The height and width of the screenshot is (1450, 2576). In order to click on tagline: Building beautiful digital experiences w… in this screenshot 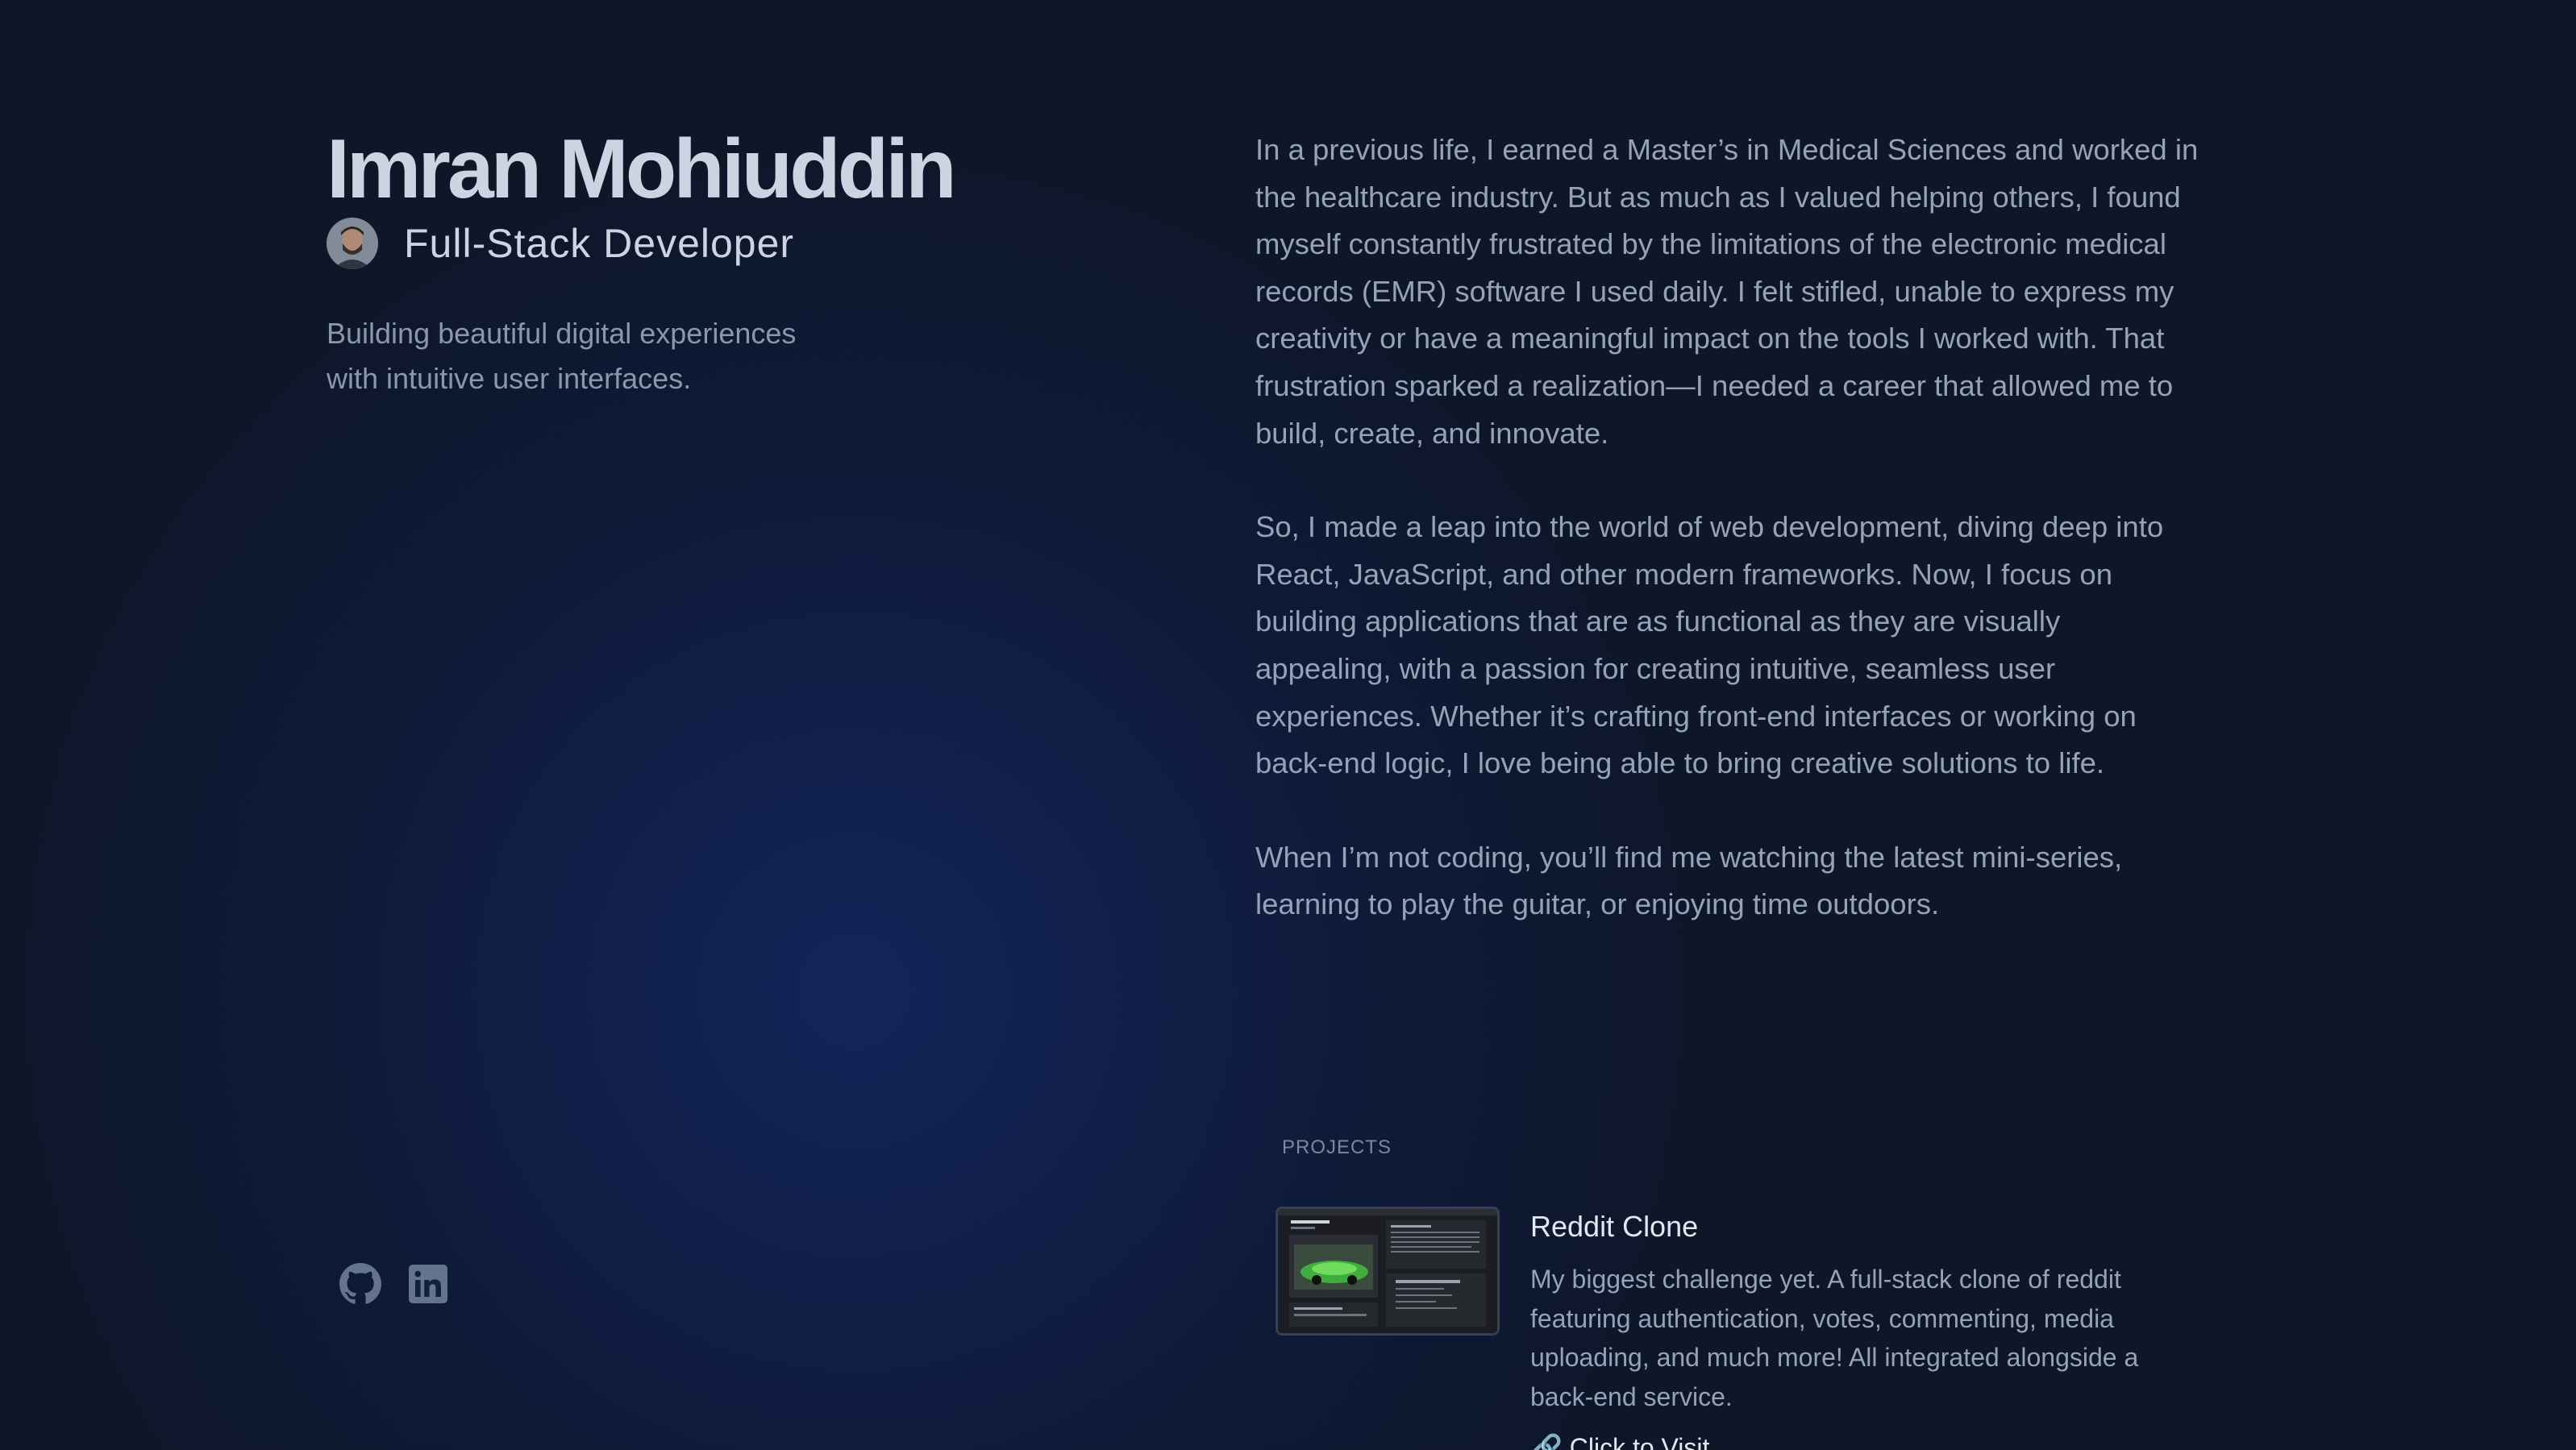, I will do `click(562, 356)`.